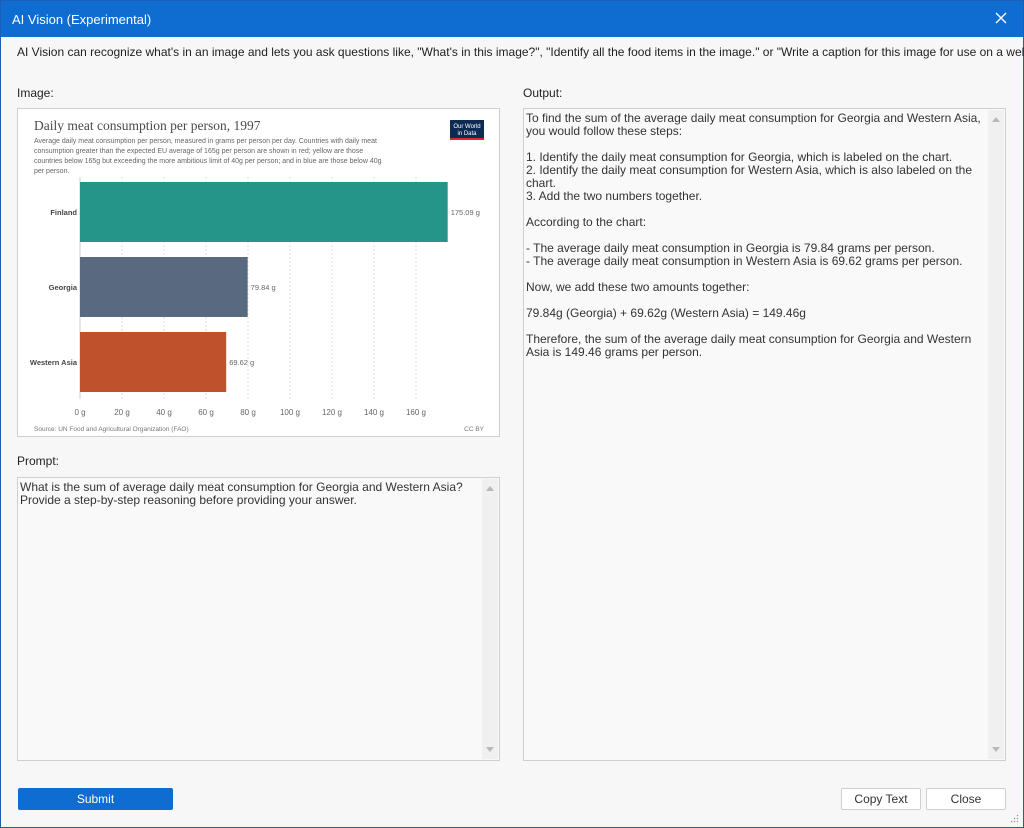 This screenshot has width=1024, height=828. I want to click on bar-value-label: 175.09 g, so click(465, 212).